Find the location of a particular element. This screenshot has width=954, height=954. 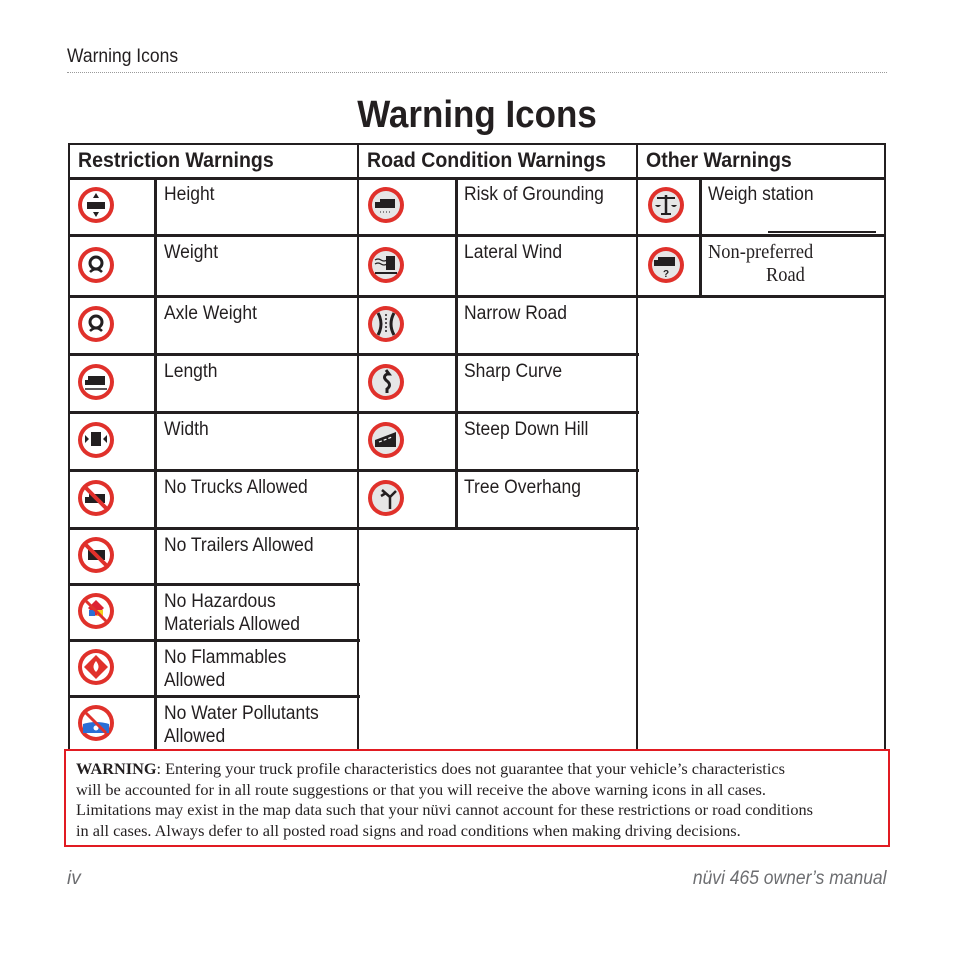

other-warning-item: Non-preferred Road is located at coordinates (765, 264).